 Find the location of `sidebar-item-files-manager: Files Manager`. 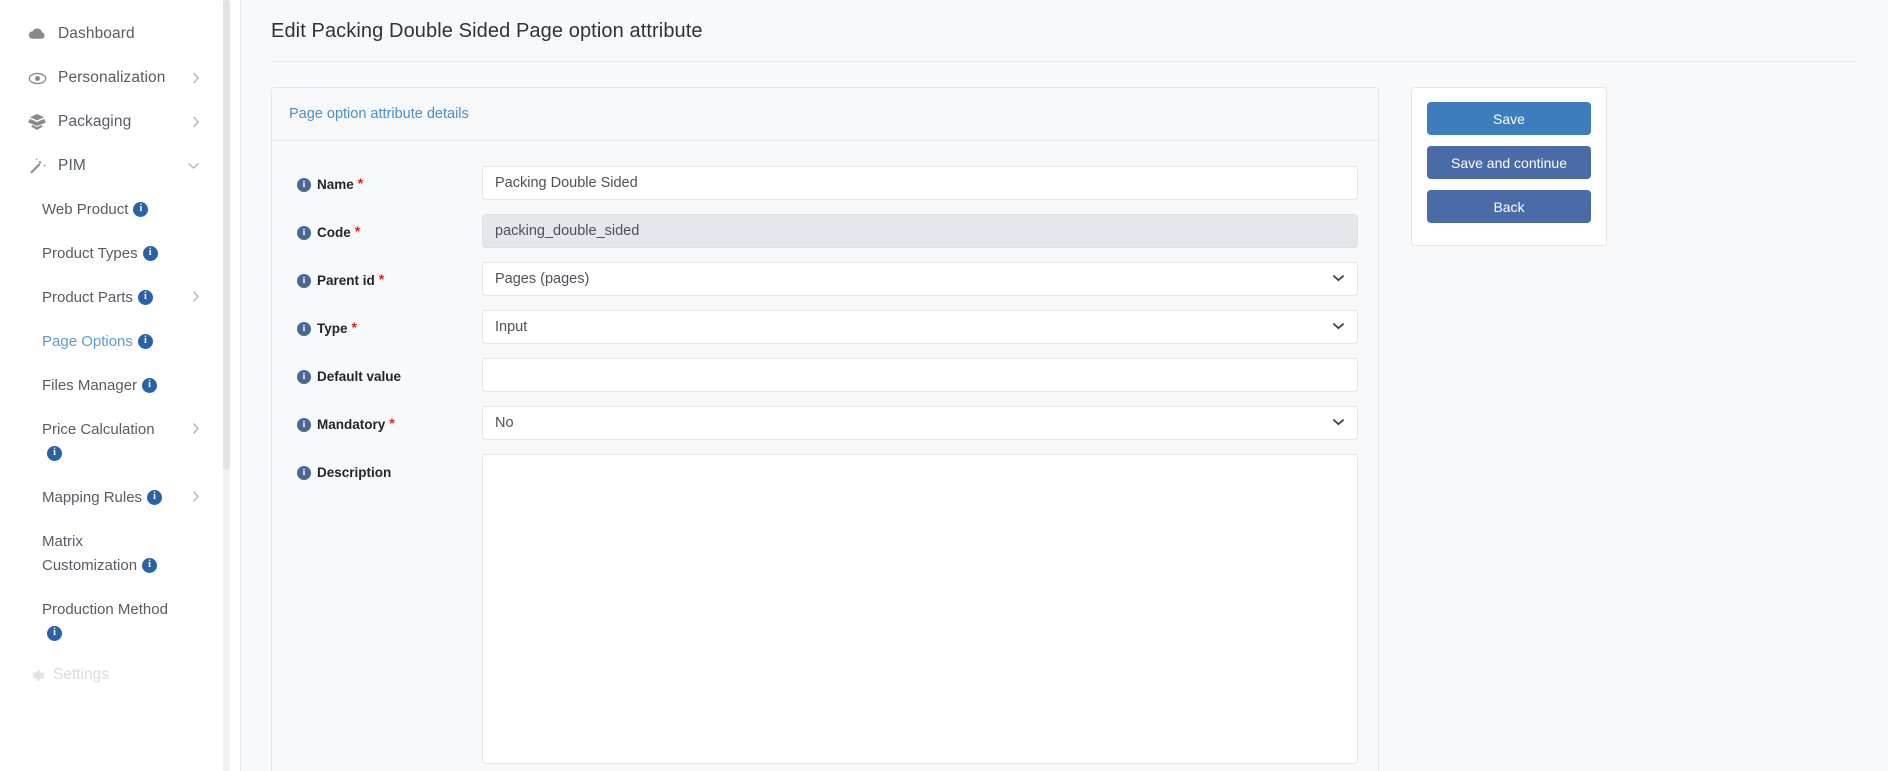

sidebar-item-files-manager: Files Manager is located at coordinates (108, 386).